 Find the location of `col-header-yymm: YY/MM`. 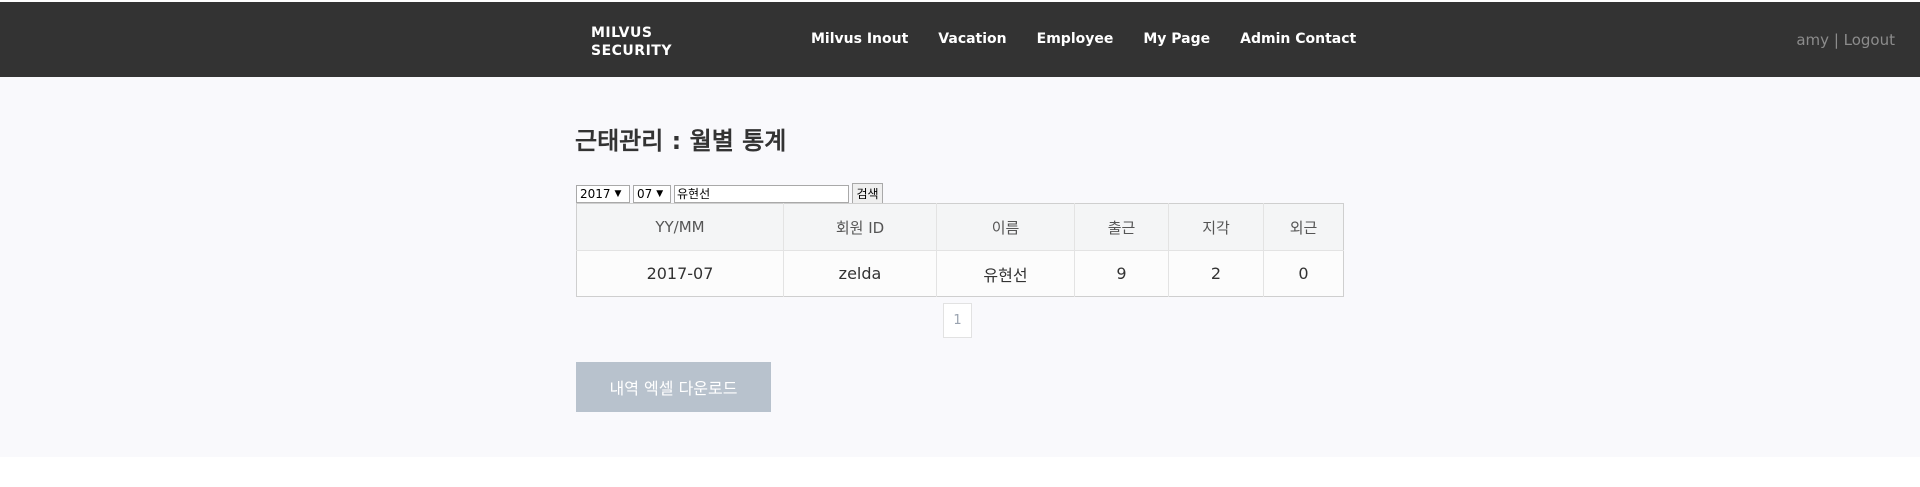

col-header-yymm: YY/MM is located at coordinates (680, 227).